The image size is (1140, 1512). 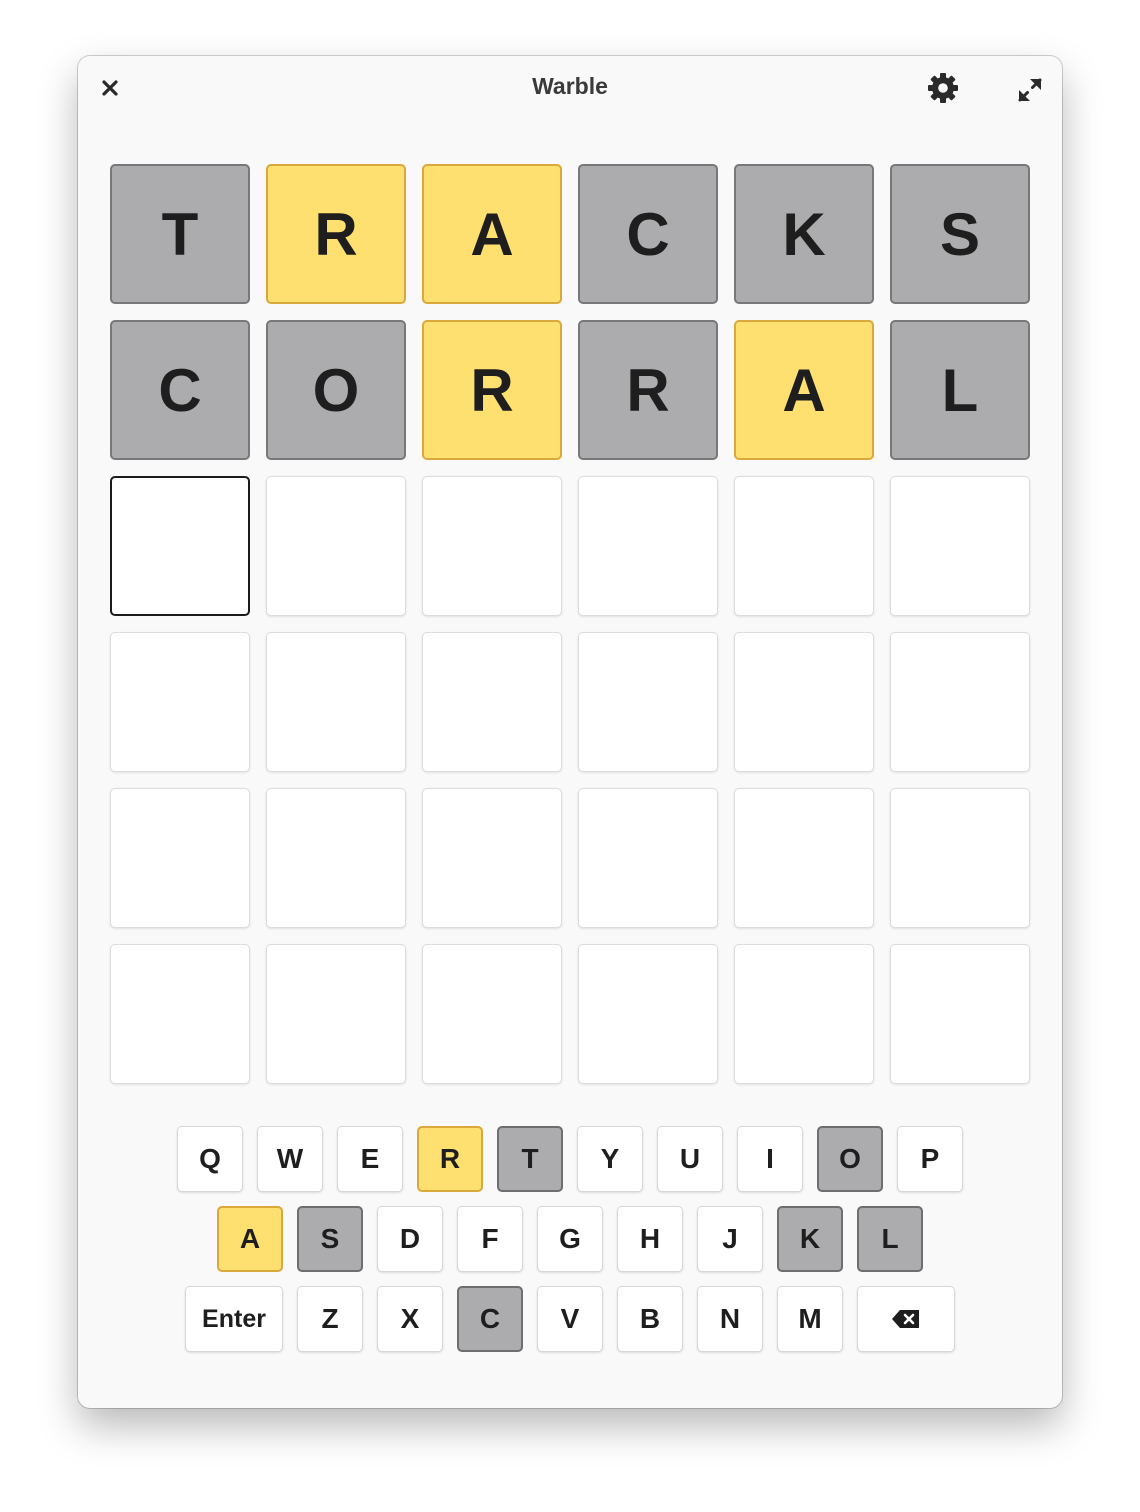 I want to click on key-r: R, so click(x=450, y=1159).